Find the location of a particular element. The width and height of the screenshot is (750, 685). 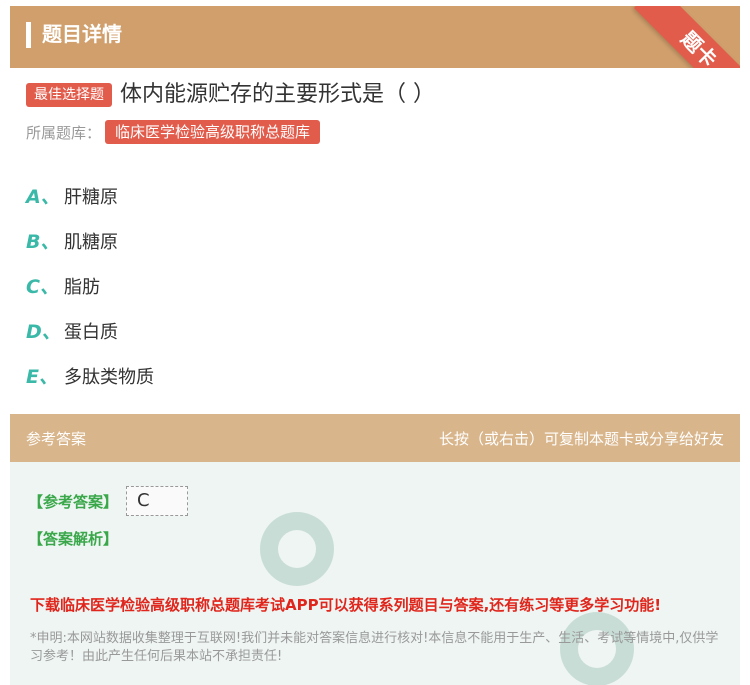

watermark-logo-icon is located at coordinates (297, 549).